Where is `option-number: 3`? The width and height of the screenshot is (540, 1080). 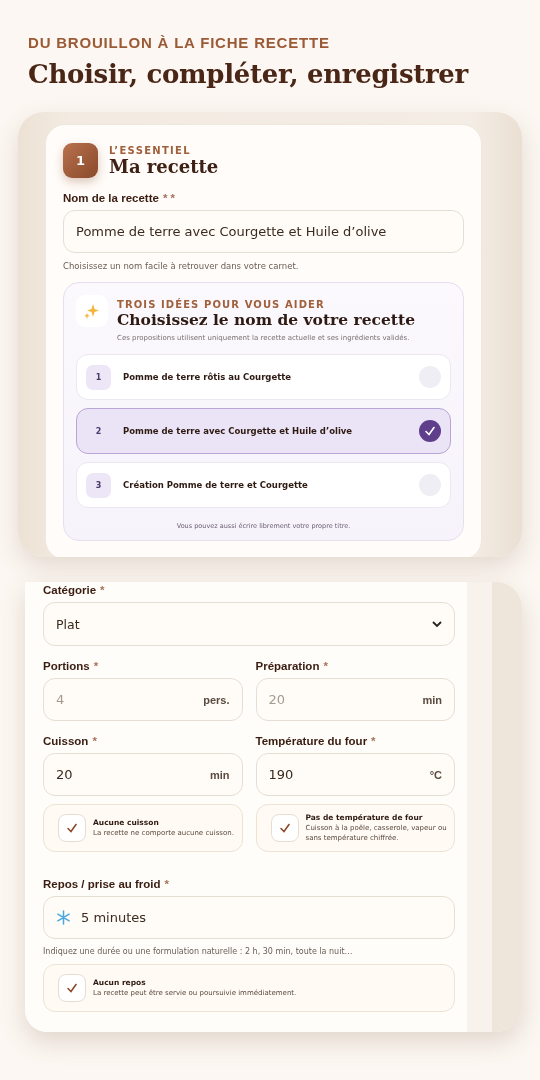
option-number: 3 is located at coordinates (98, 485).